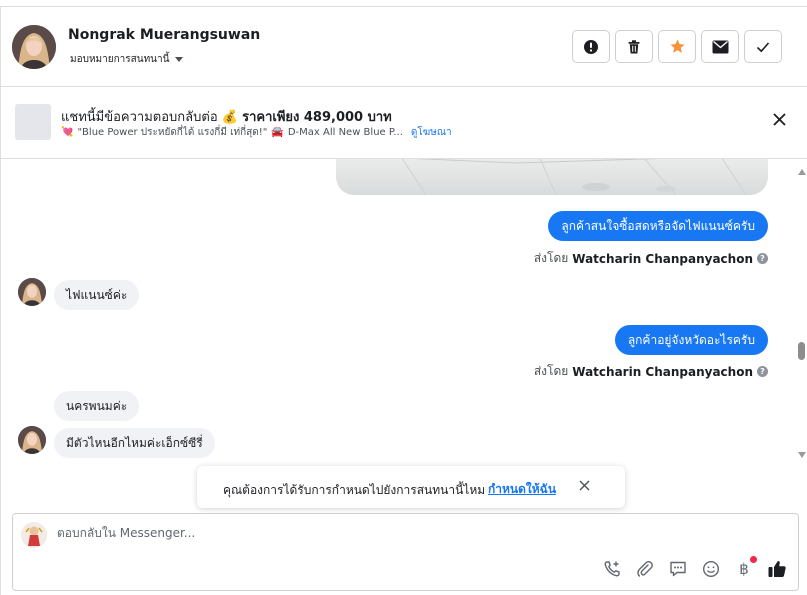  I want to click on message-bubble-incoming: นครพนมค่ะ, so click(97, 406).